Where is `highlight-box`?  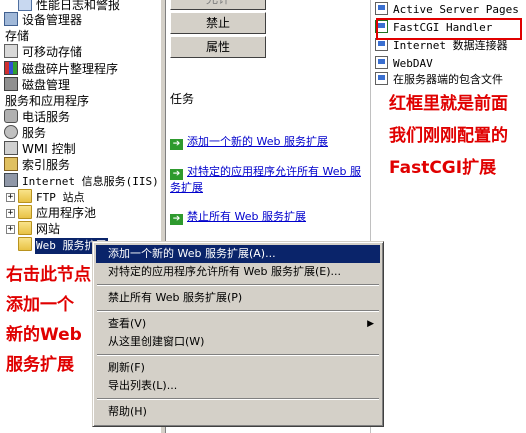
highlight-box is located at coordinates (449, 29).